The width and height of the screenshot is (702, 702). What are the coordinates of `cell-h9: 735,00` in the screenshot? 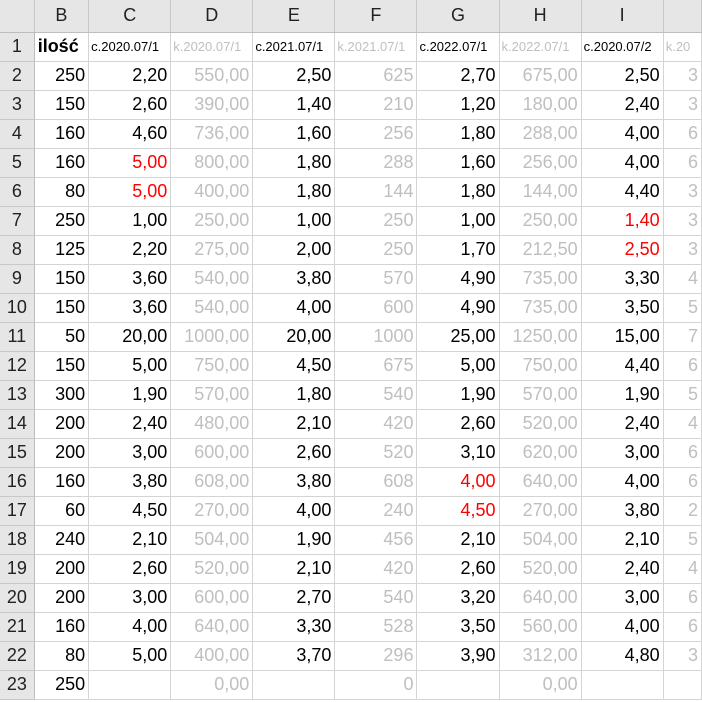 It's located at (540, 279).